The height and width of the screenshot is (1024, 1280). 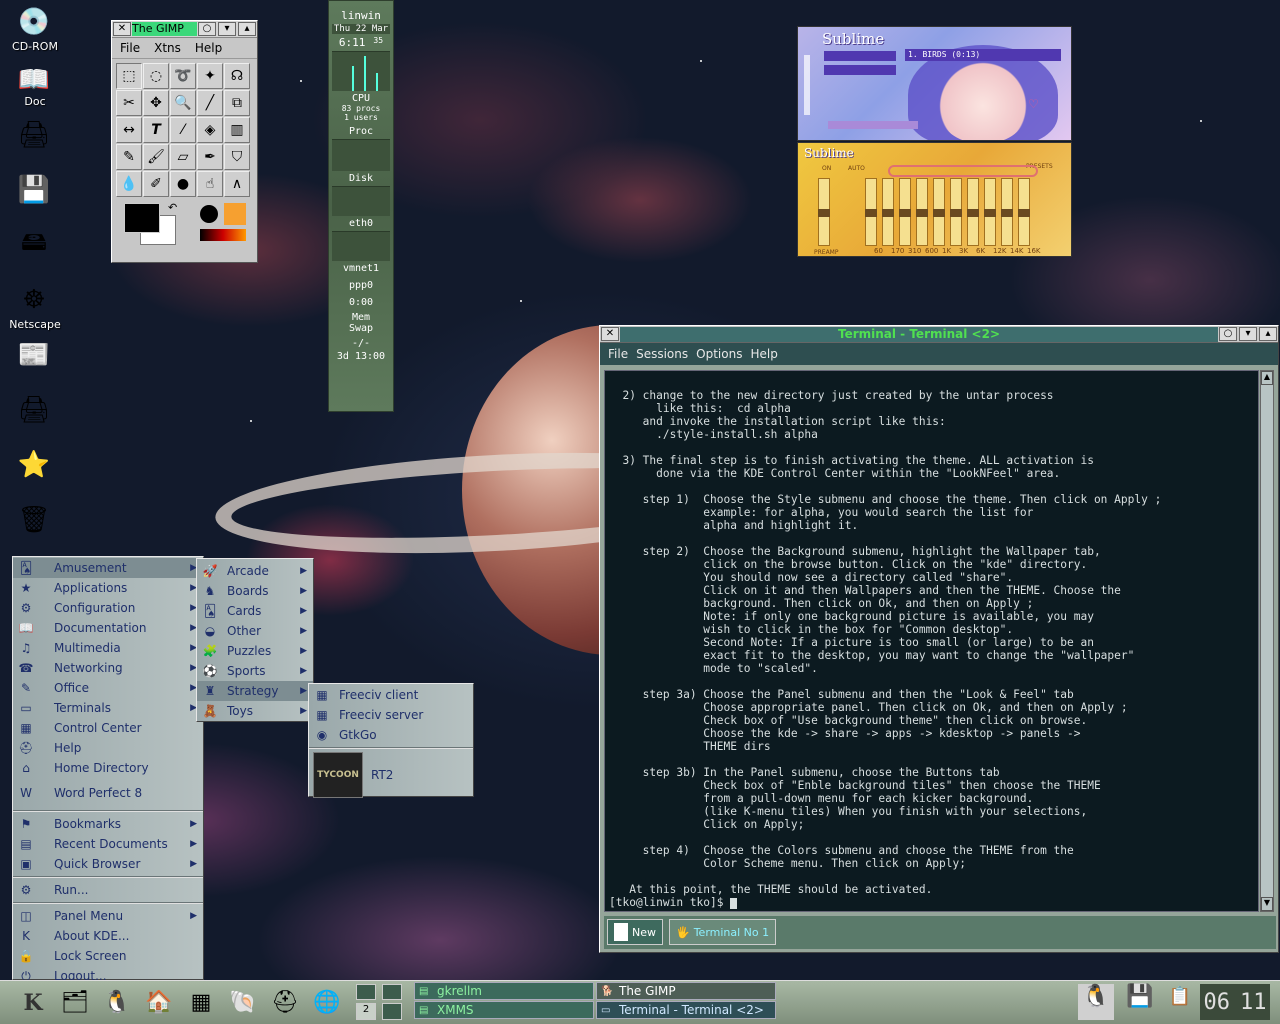 What do you see at coordinates (159, 1003) in the screenshot?
I see `home-icon: 🏠` at bounding box center [159, 1003].